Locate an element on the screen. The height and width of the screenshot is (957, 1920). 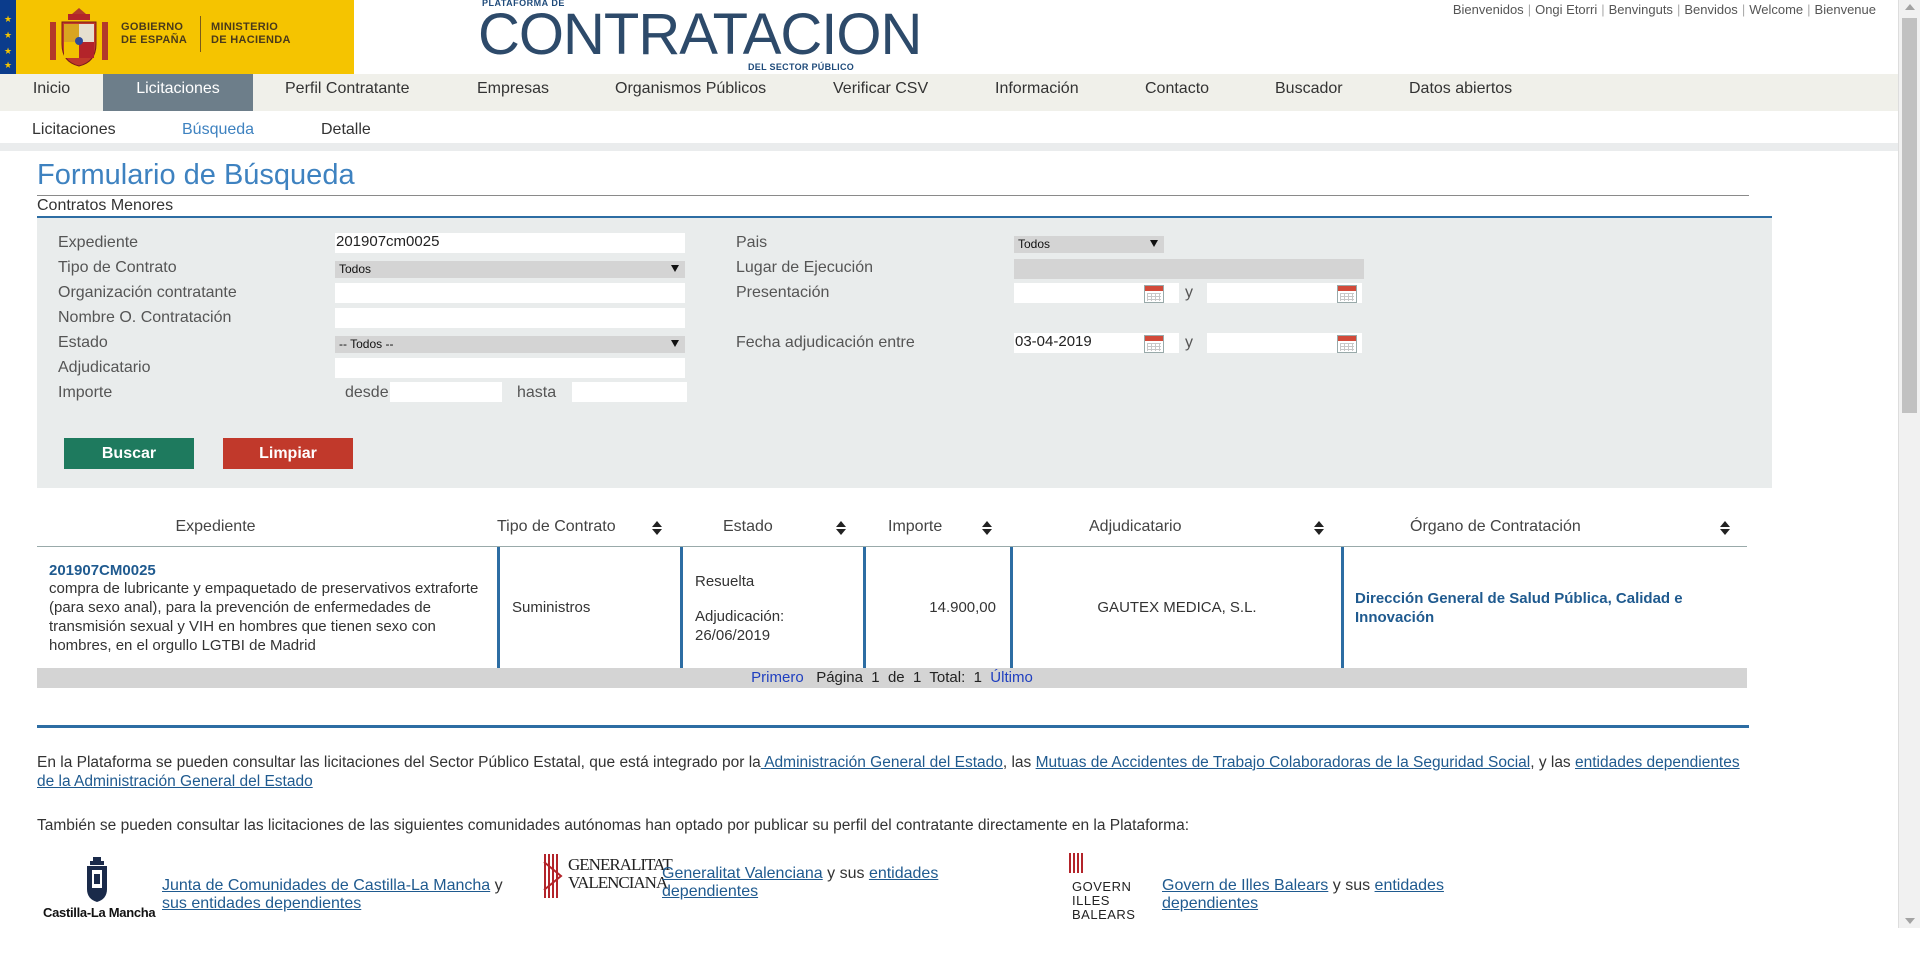
pager-first: Primero is located at coordinates (777, 677).